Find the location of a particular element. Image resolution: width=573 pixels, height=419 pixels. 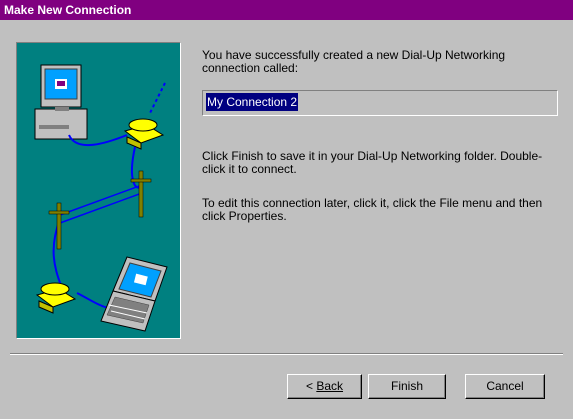

back-button-label: Back is located at coordinates (330, 386).